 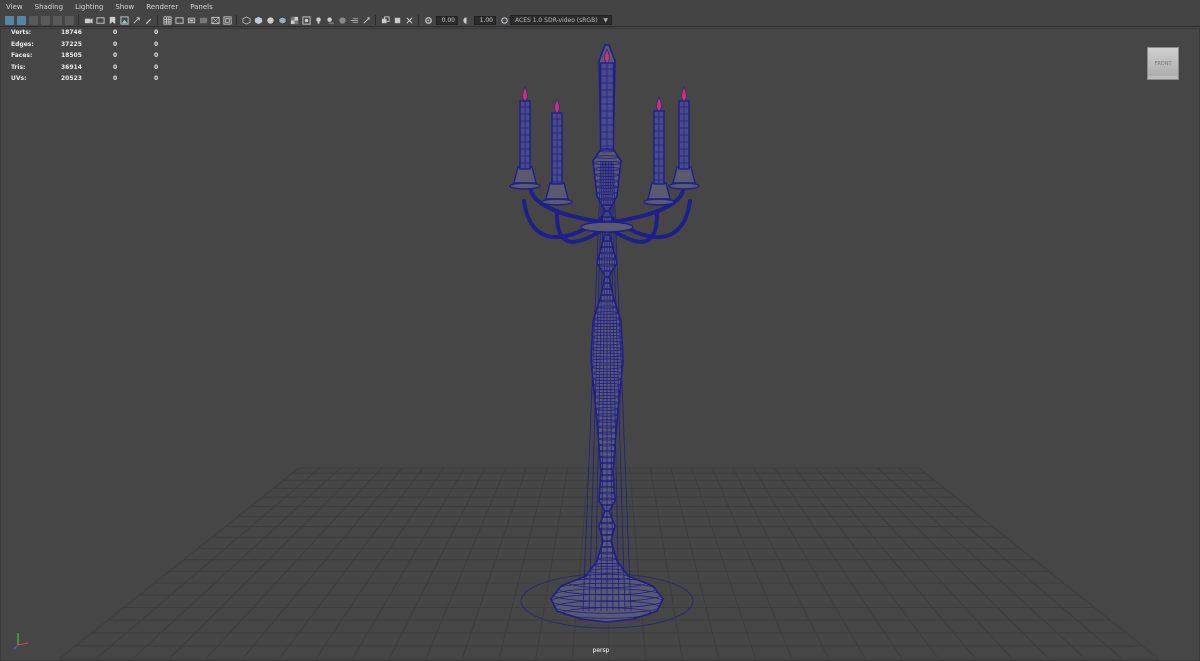 What do you see at coordinates (354, 20) in the screenshot?
I see `motion-blur-icon` at bounding box center [354, 20].